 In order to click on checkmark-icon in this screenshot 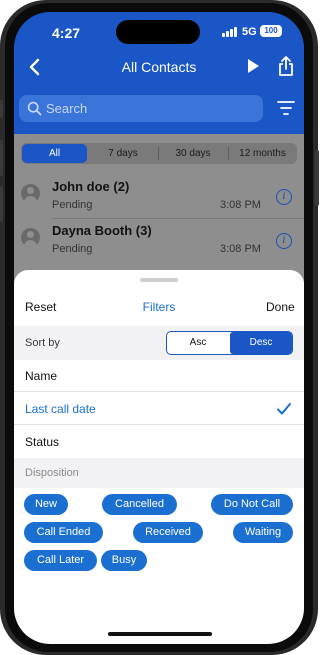, I will do `click(284, 409)`.